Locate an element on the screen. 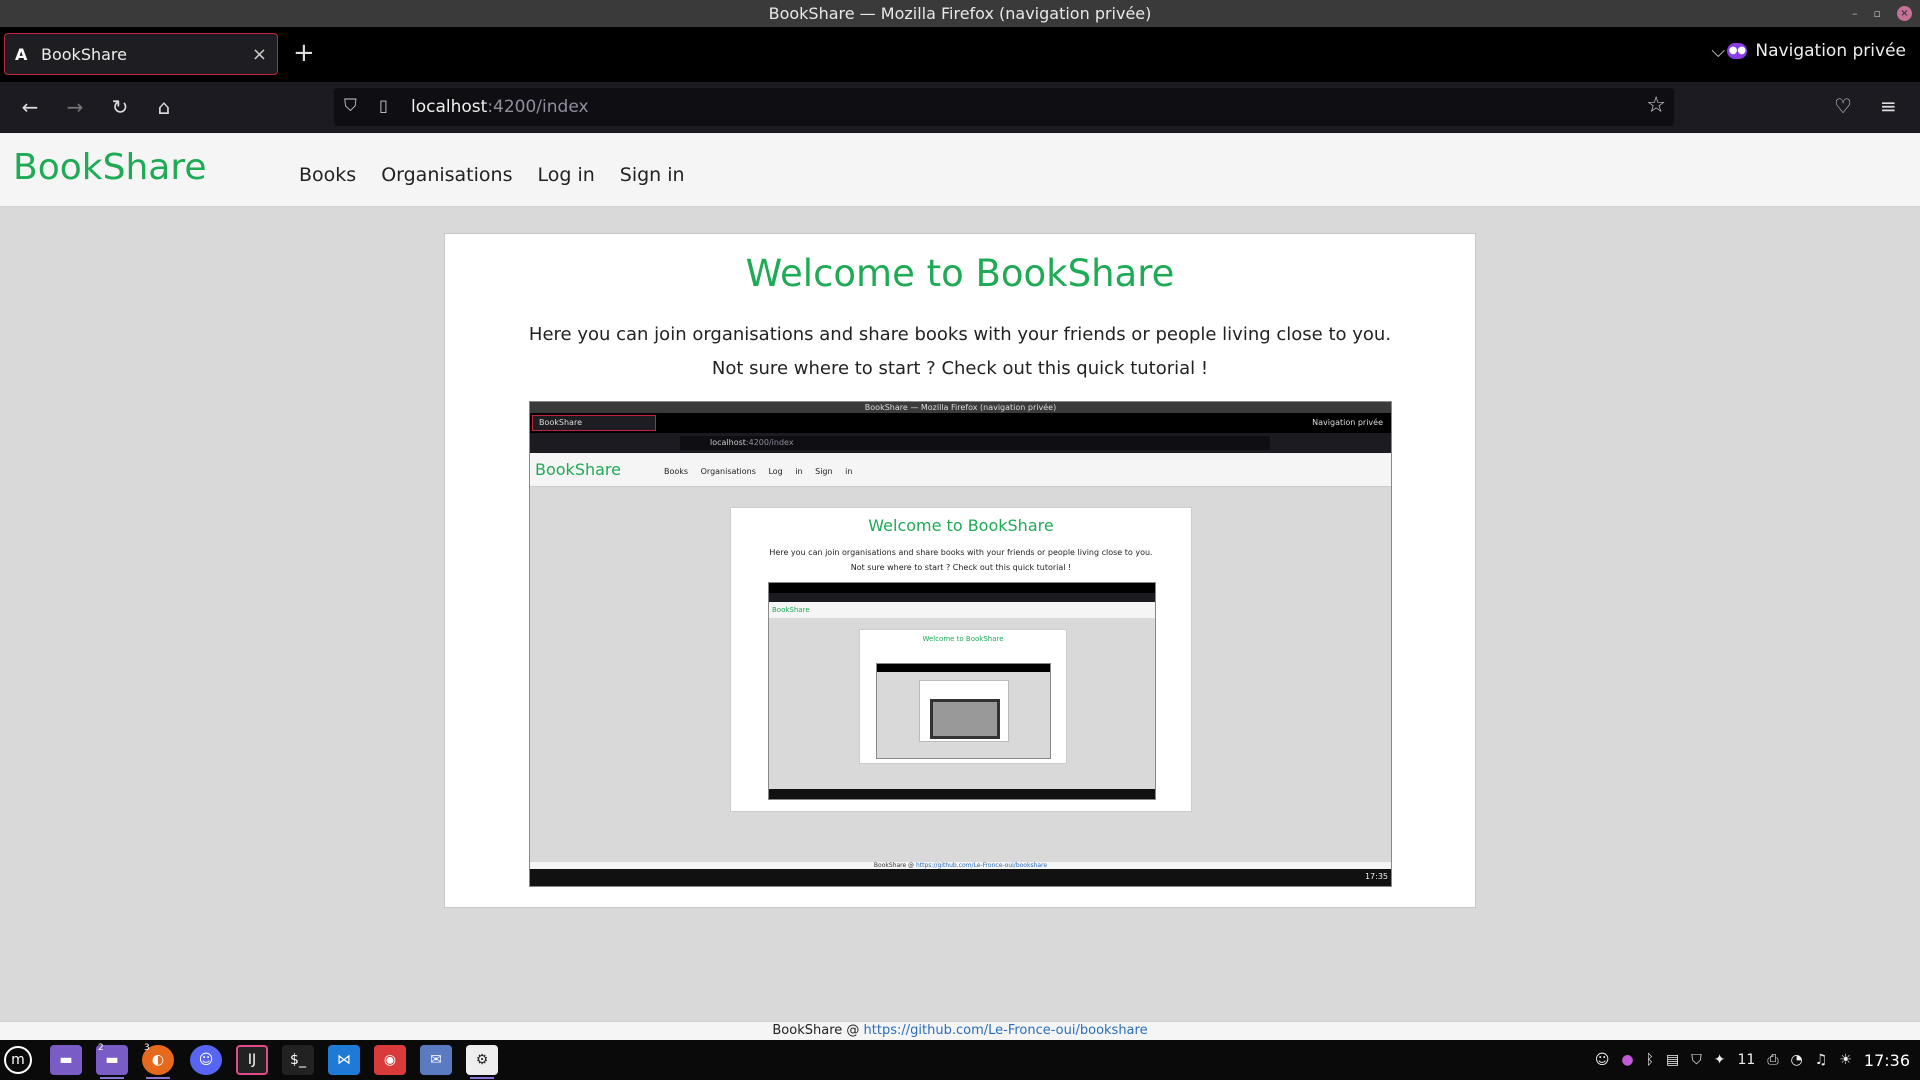  close-window-icon: × is located at coordinates (1904, 13).